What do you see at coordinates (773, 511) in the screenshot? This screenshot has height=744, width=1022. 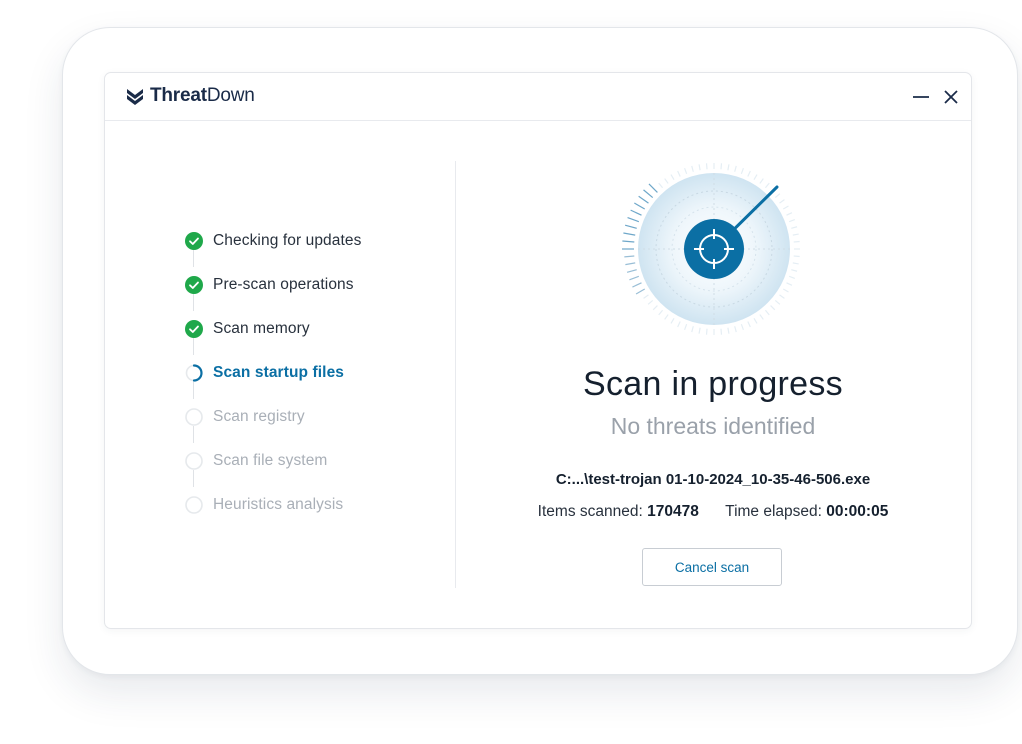 I see `time-elapsed-label: Time elapsed:` at bounding box center [773, 511].